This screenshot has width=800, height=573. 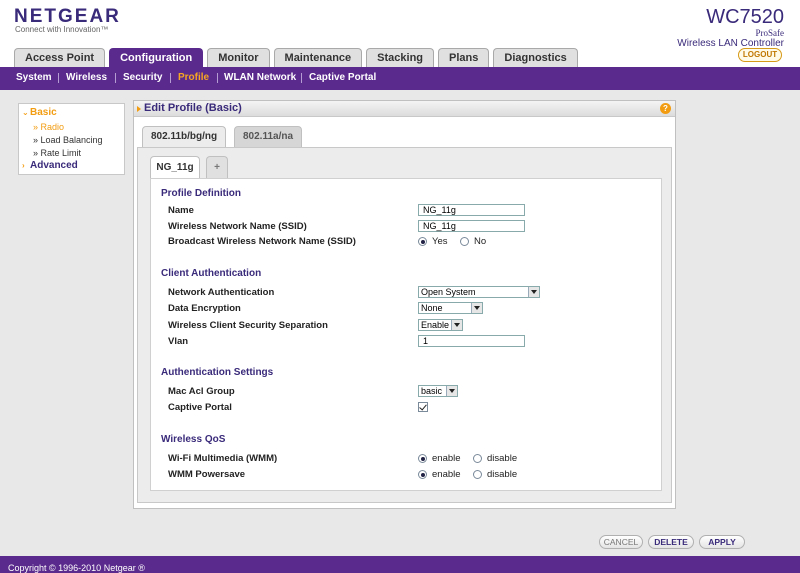 I want to click on leftnav-load-balancing-label: Load Balancing, so click(x=71, y=140).